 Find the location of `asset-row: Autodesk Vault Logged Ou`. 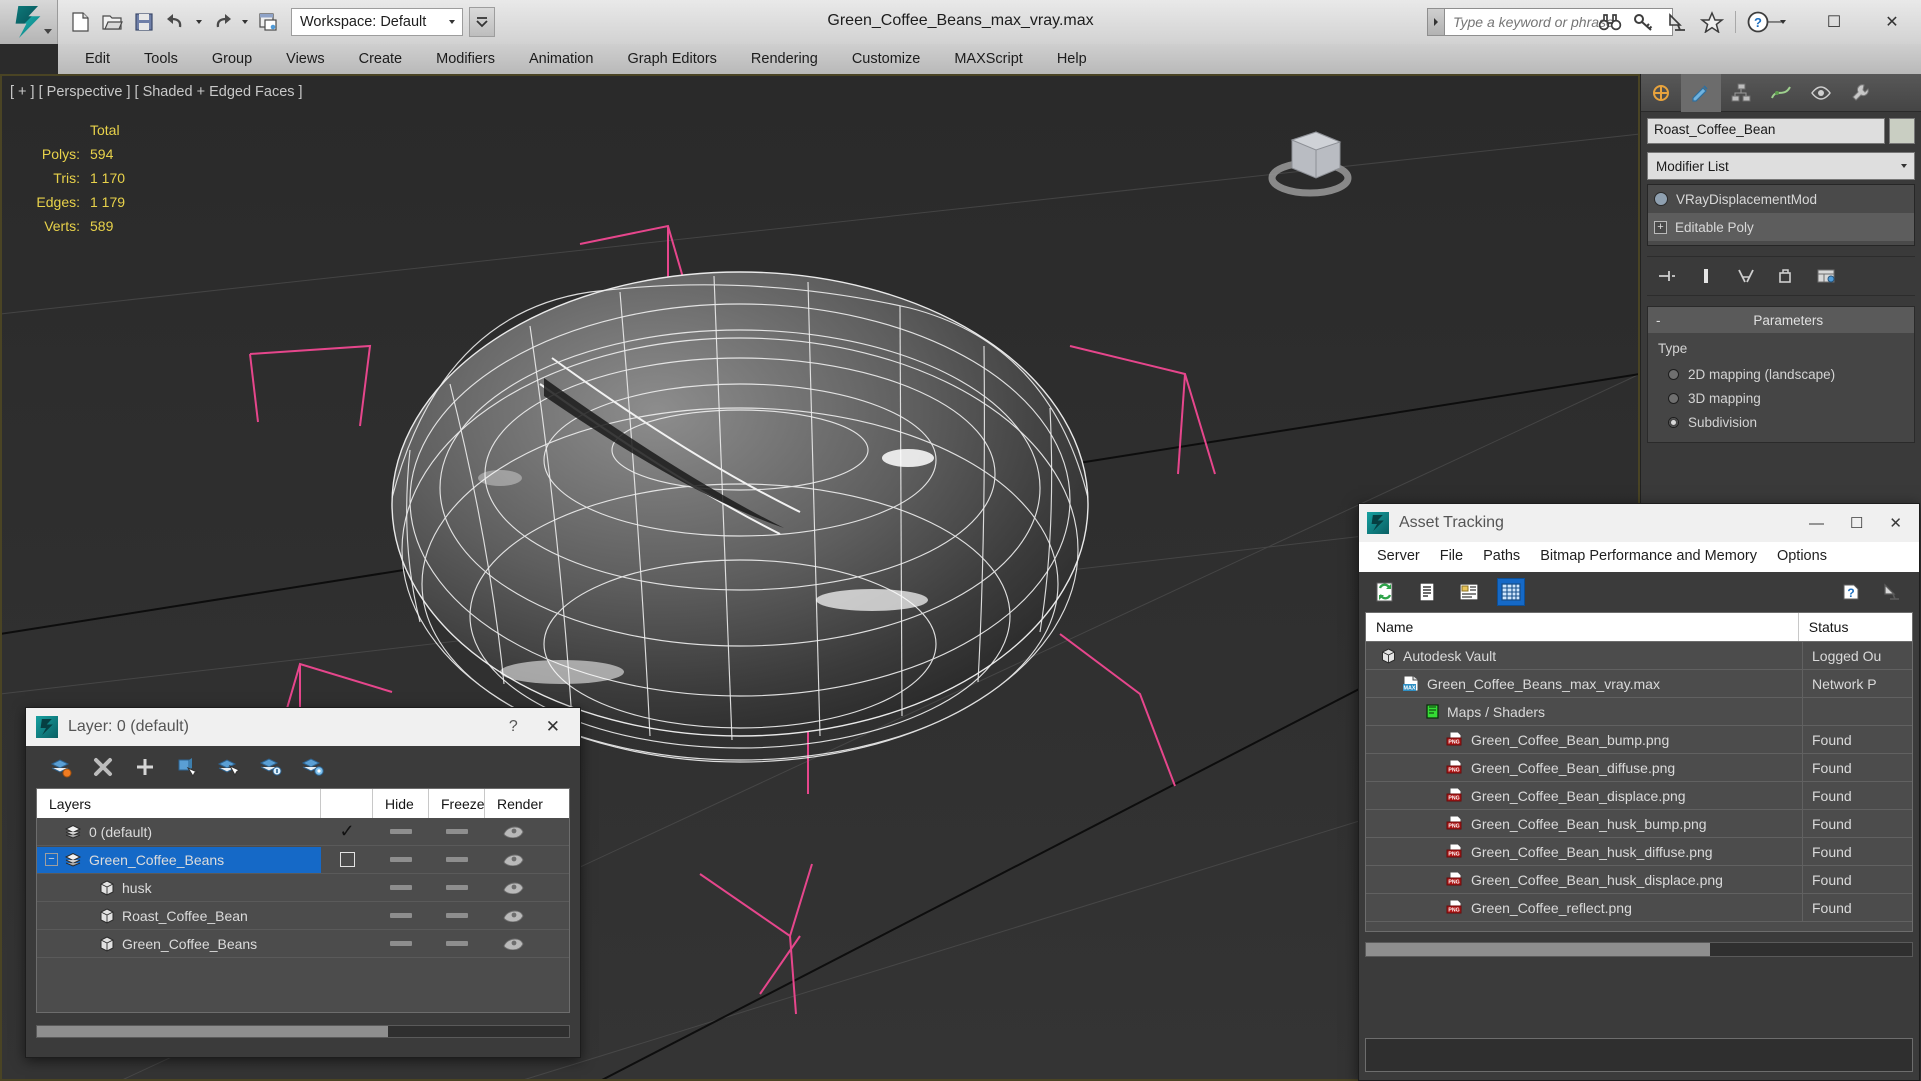

asset-row: Autodesk Vault Logged Ou is located at coordinates (1639, 656).